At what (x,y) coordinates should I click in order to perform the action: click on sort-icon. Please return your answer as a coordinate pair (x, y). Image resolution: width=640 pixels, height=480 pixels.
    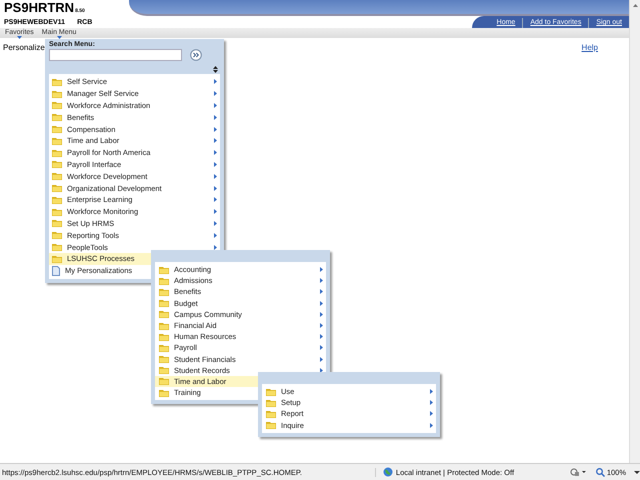
    Looking at the image, I should click on (215, 69).